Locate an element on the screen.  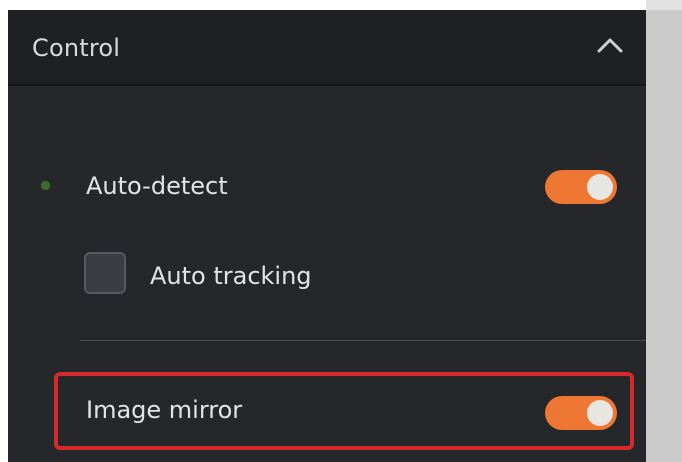
image-mirror-label: Image mirror is located at coordinates (164, 410).